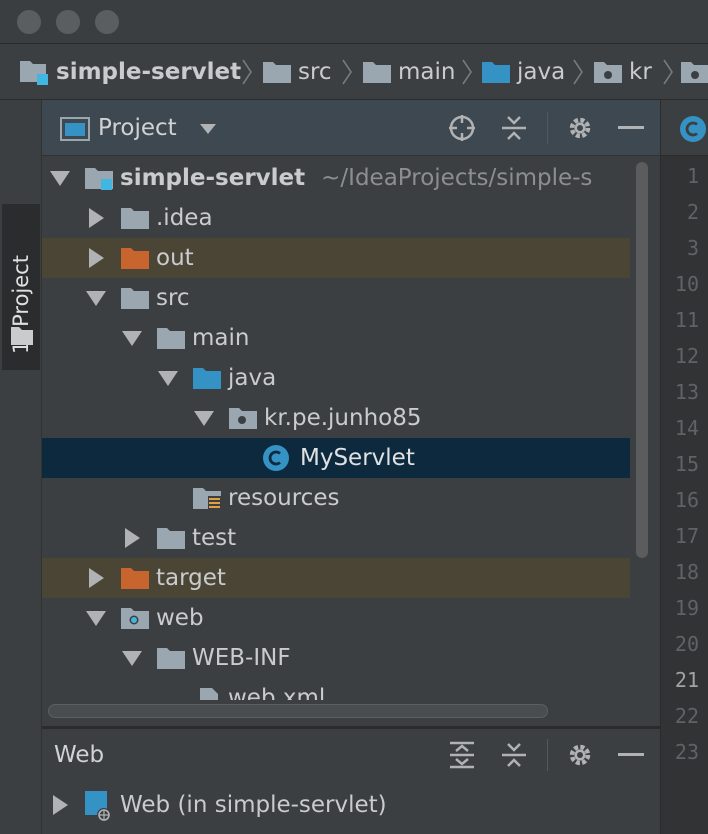 The image size is (708, 834). I want to click on editor-area: 1 2 3 10 11 12 13 14 15 16 17 18 19 20 21 22 23, so click(684, 467).